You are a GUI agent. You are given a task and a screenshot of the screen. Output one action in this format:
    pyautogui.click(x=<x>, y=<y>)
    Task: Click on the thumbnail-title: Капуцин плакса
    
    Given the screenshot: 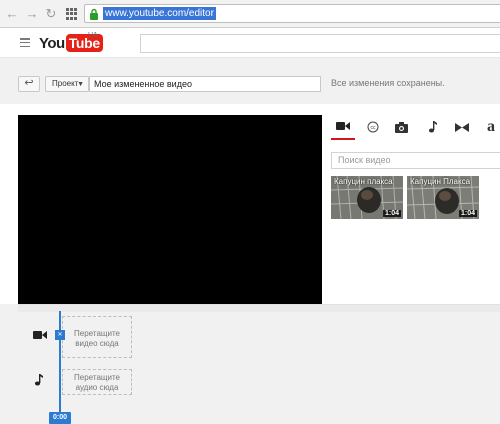 What is the action you would take?
    pyautogui.click(x=363, y=181)
    